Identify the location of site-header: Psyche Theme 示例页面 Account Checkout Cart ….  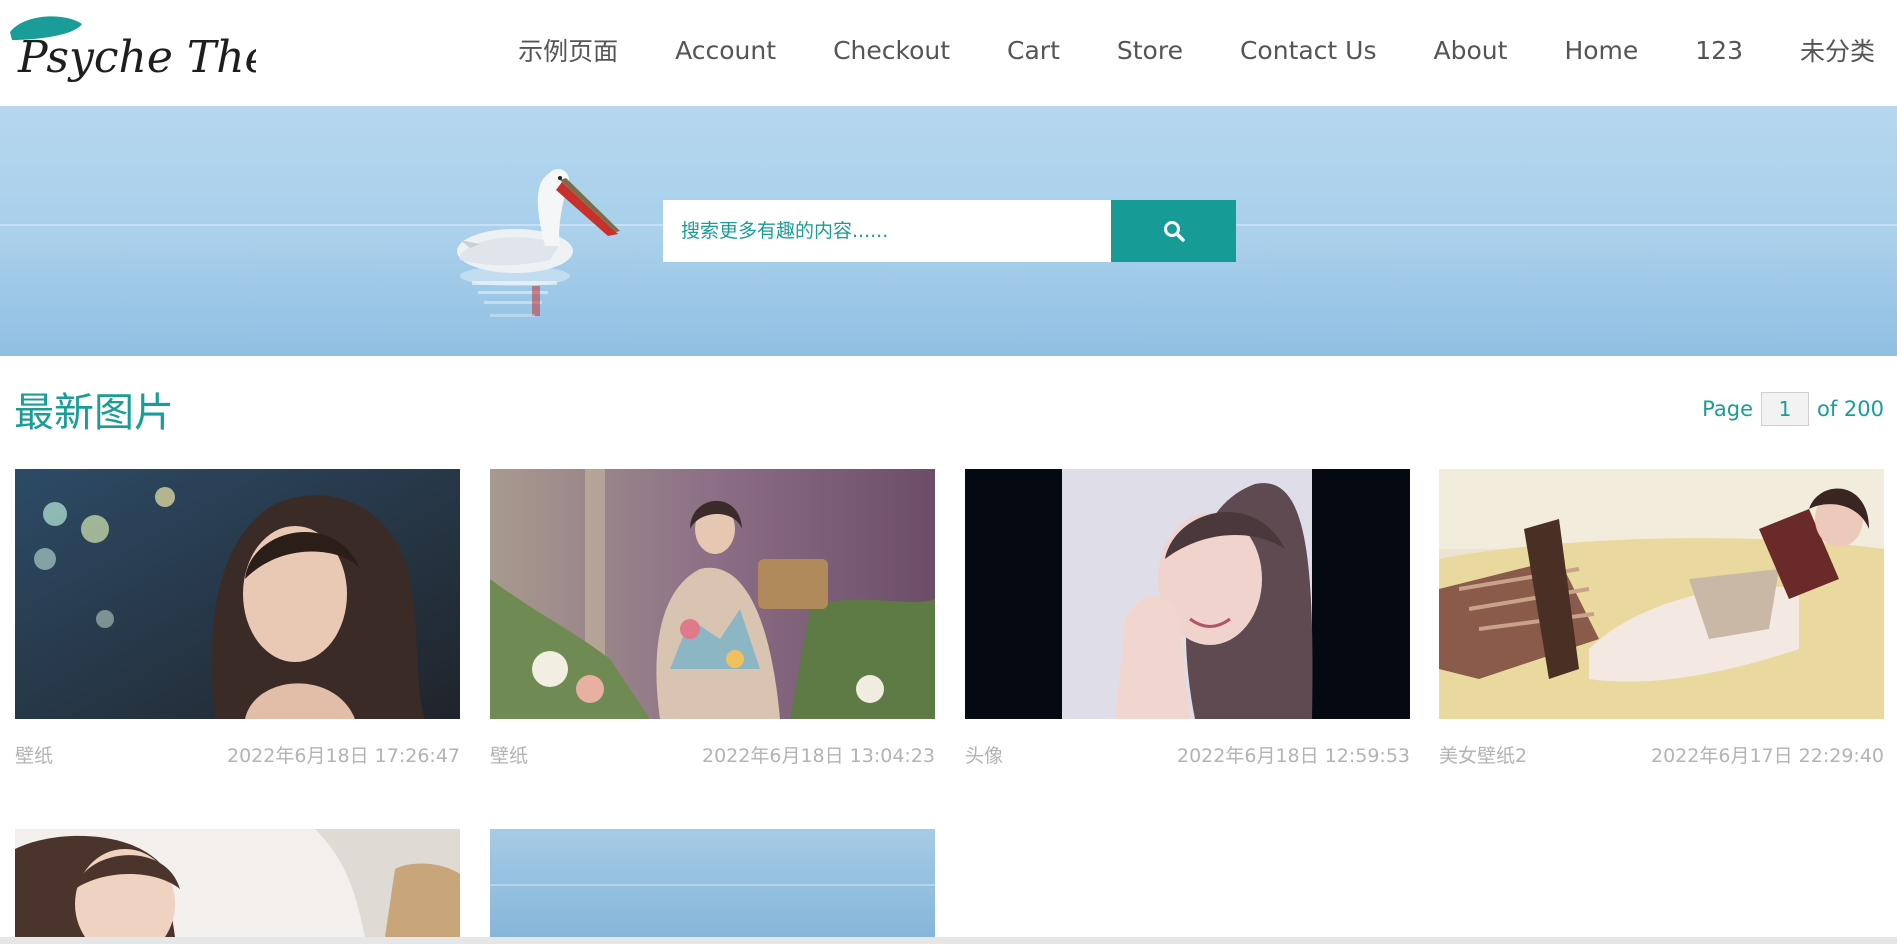
(948, 53).